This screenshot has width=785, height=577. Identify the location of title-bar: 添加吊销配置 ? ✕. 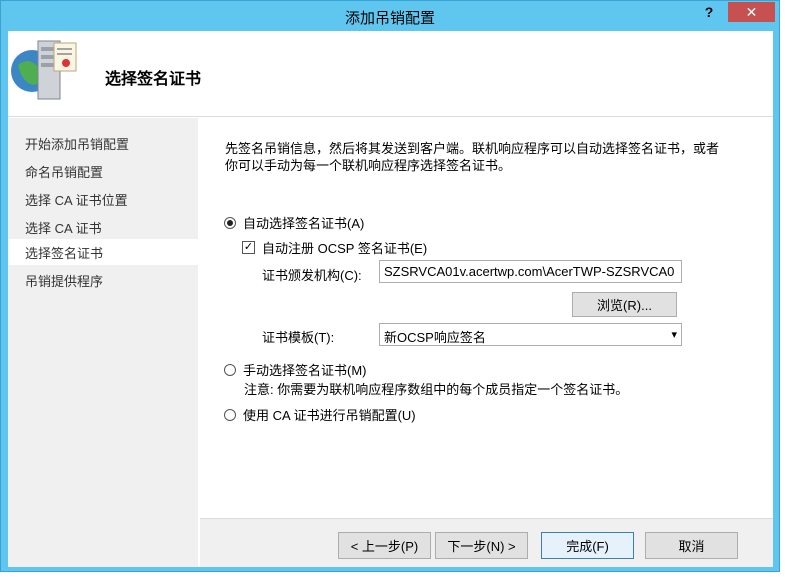
(390, 16).